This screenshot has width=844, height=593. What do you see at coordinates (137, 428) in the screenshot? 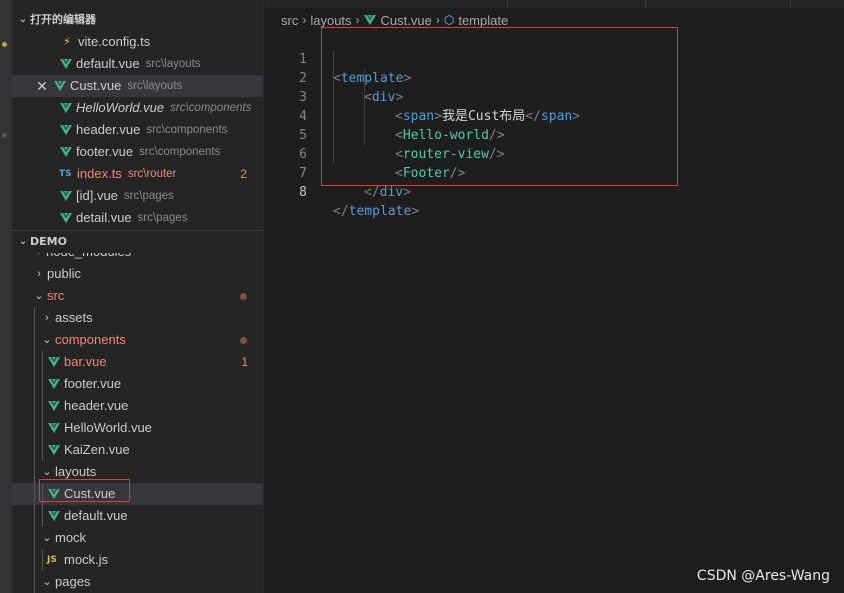
I see `tree-file-helloworld: HelloWorld.vue` at bounding box center [137, 428].